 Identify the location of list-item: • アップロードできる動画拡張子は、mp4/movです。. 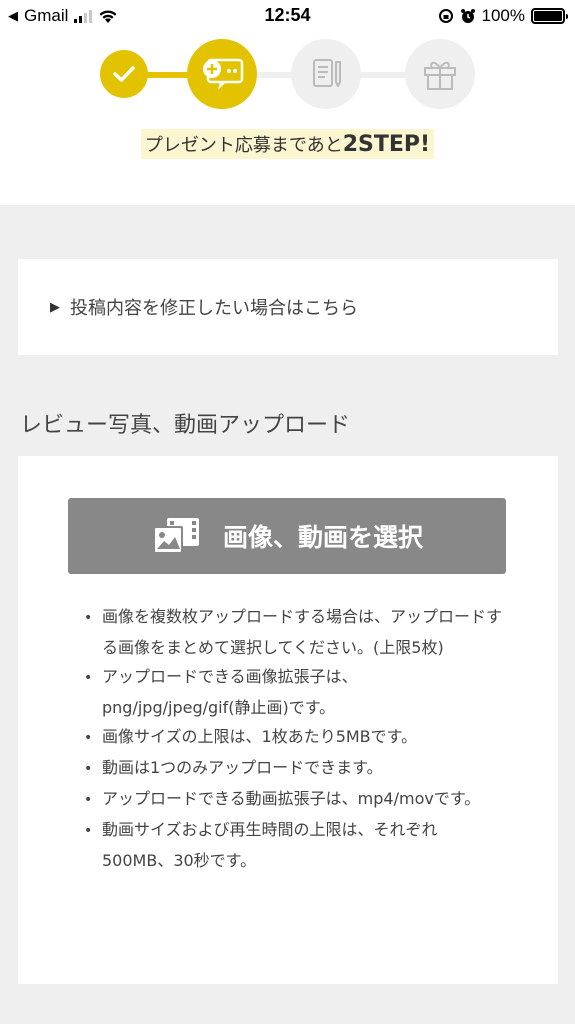
(282, 798).